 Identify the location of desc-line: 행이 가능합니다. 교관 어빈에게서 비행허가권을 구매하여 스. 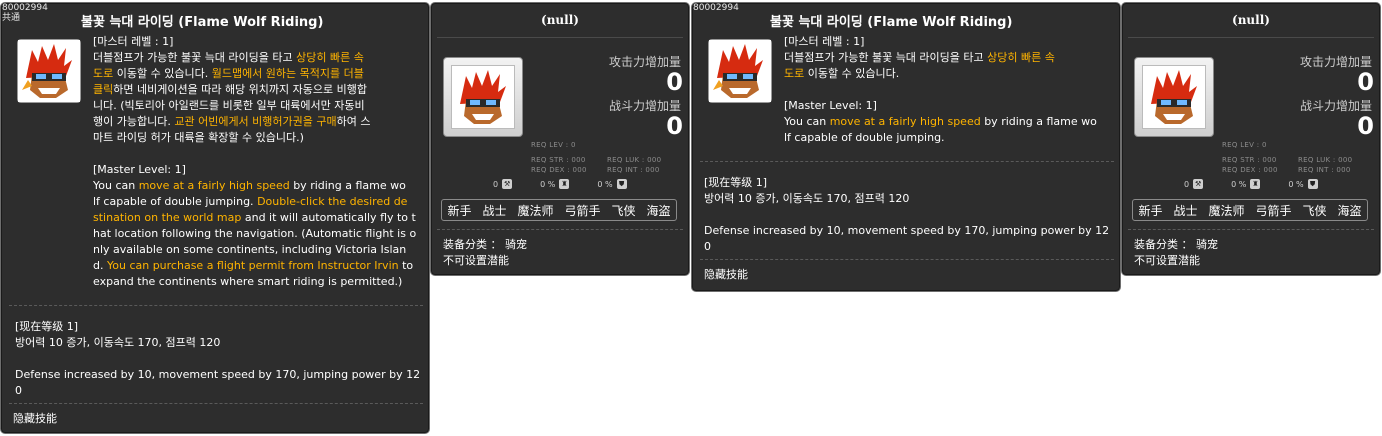
(258, 122).